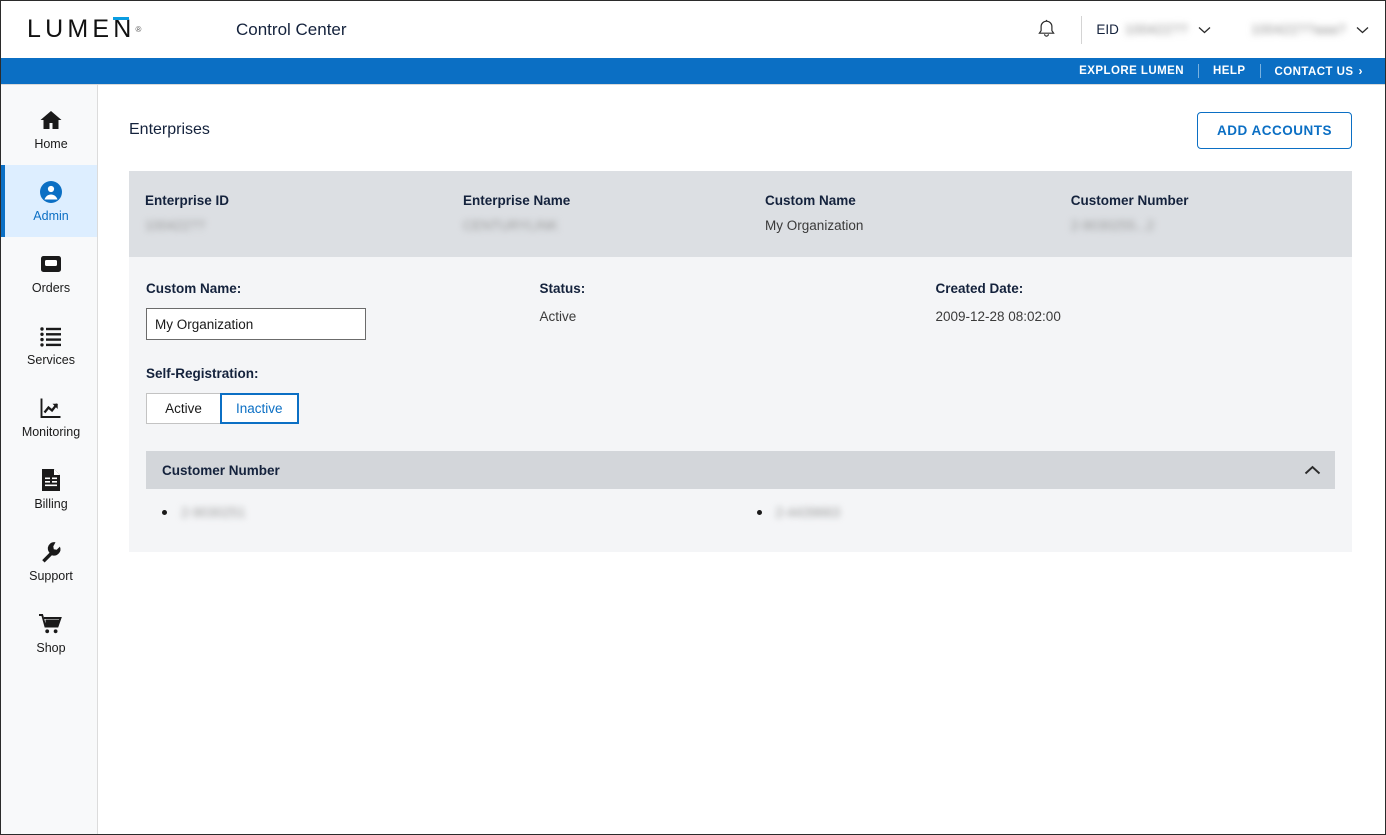 This screenshot has height=835, width=1386. I want to click on page-title: Enterprises, so click(169, 129).